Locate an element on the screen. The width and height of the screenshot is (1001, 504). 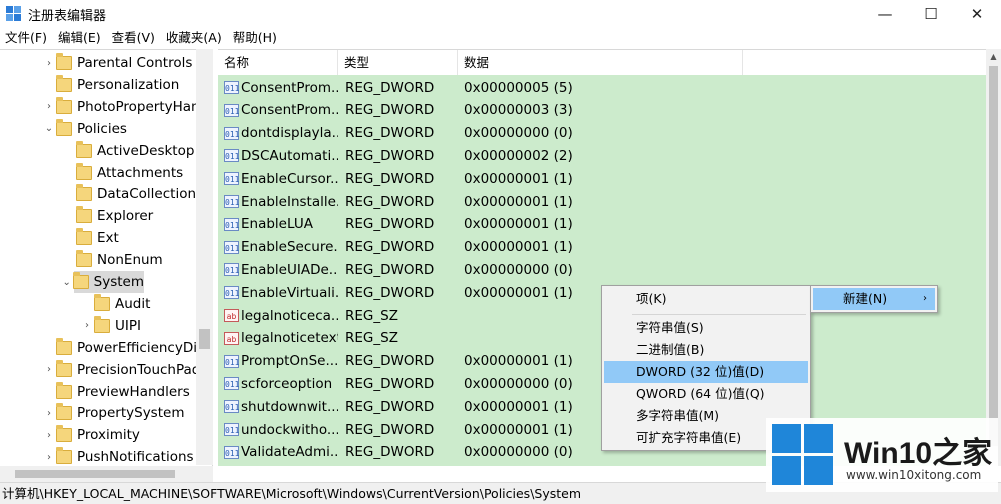
tree-vertical-scrollbar is located at coordinates (204, 257).